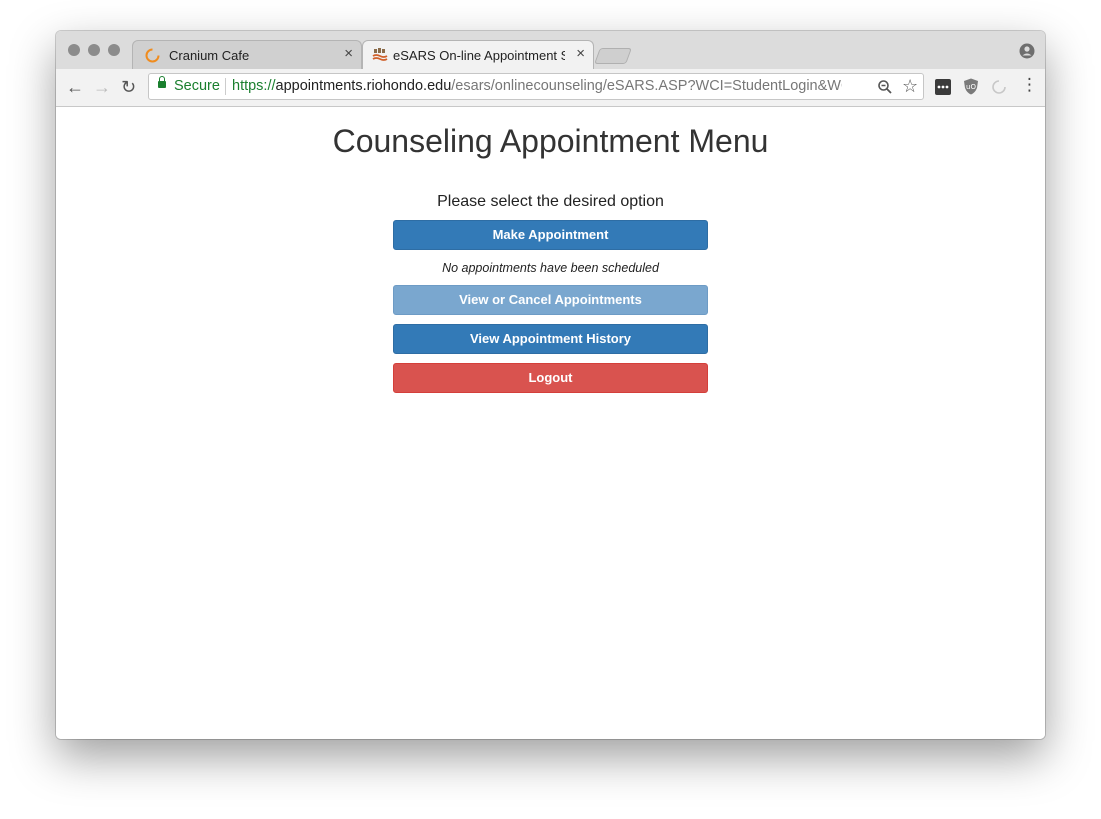  I want to click on zoom-icon, so click(885, 87).